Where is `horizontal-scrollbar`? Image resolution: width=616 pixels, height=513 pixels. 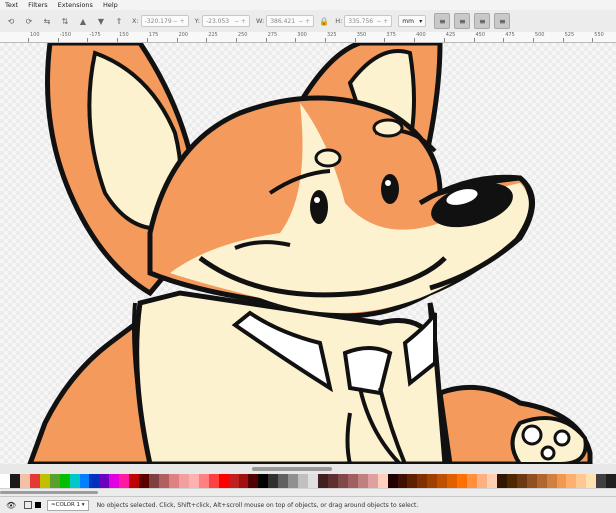
horizontal-scrollbar is located at coordinates (308, 469).